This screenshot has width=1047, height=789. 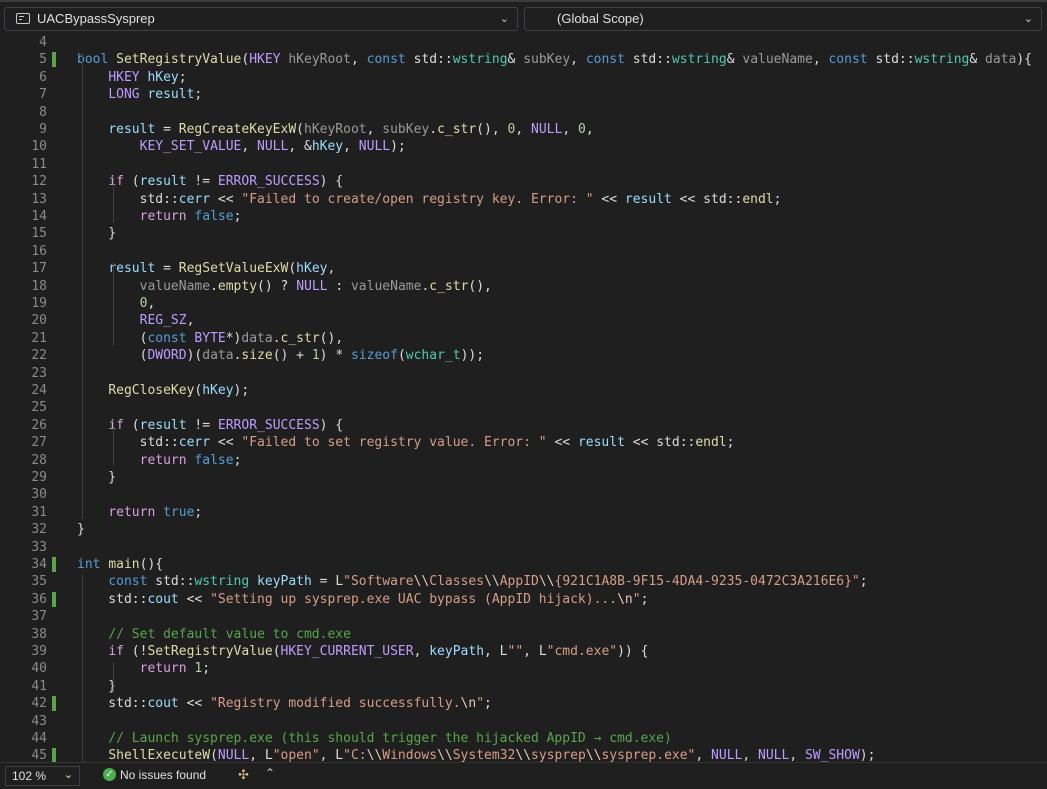 I want to click on line-number: 12, so click(x=39, y=182).